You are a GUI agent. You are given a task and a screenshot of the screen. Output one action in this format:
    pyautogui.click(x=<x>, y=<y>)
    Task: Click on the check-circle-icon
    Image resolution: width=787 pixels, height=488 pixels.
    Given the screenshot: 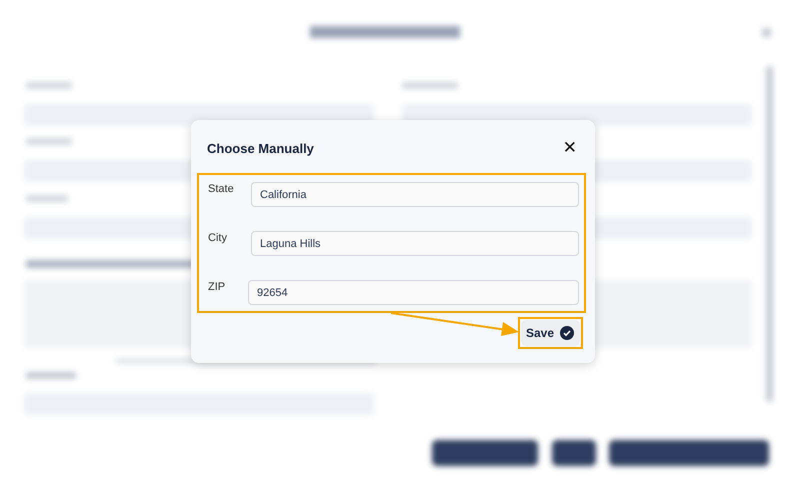 What is the action you would take?
    pyautogui.click(x=567, y=333)
    